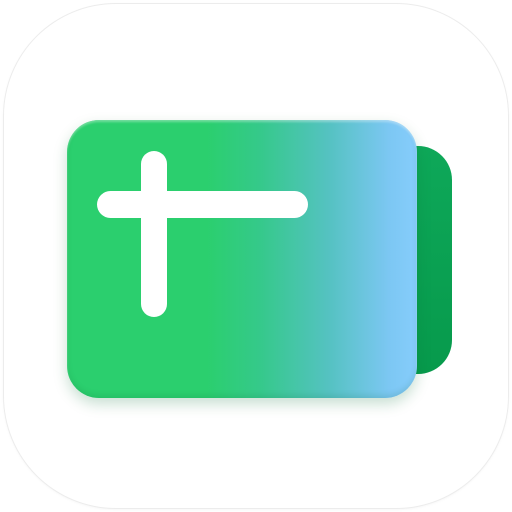 The height and width of the screenshot is (512, 512). What do you see at coordinates (202, 204) in the screenshot?
I see `plus-icon-horizontal-bar` at bounding box center [202, 204].